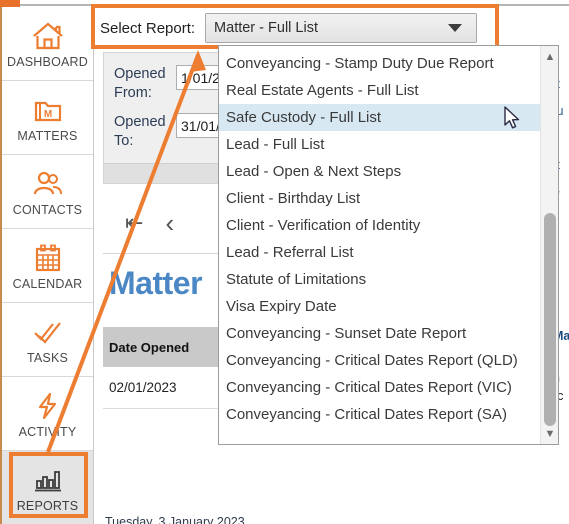 The height and width of the screenshot is (524, 569). I want to click on dropdown-option: Client - Birthday List, so click(379, 198).